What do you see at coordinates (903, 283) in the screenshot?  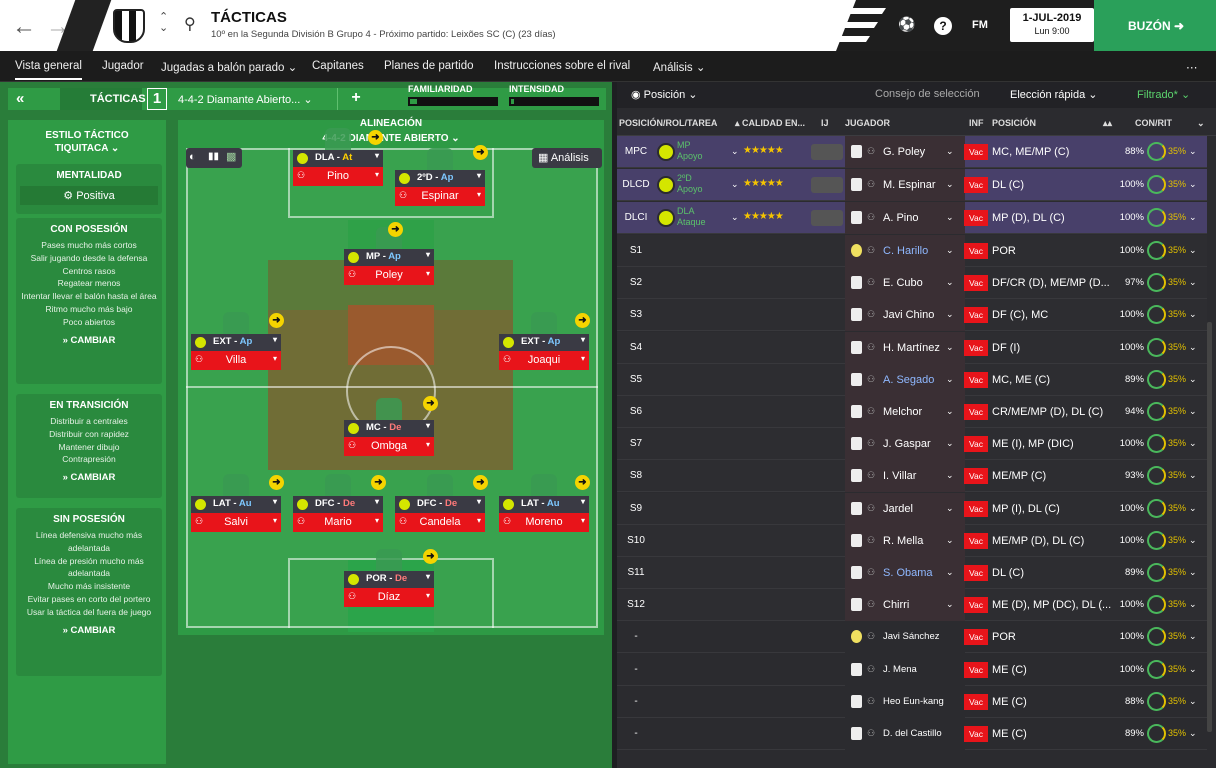 I see `player-name: E. Cubo` at bounding box center [903, 283].